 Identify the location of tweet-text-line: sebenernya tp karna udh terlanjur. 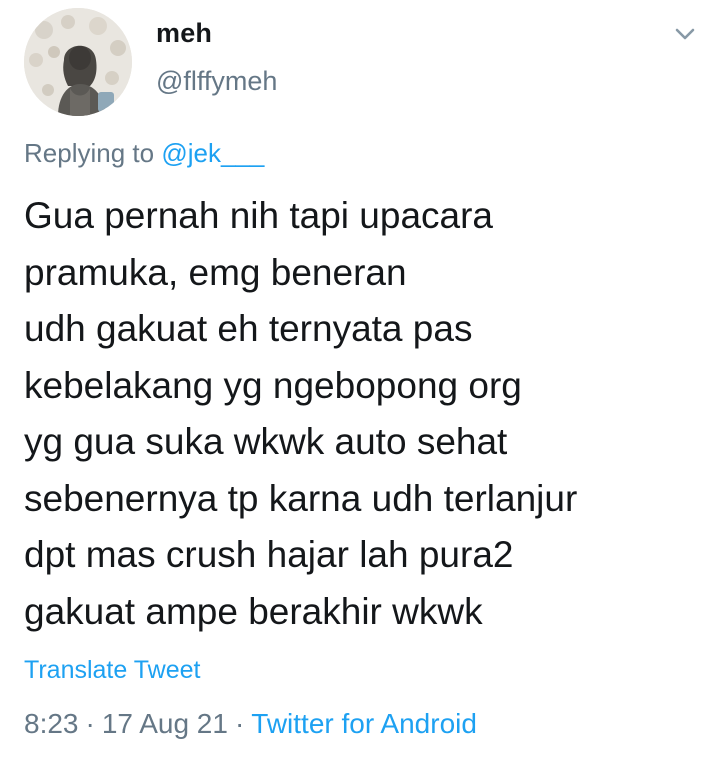
(301, 498).